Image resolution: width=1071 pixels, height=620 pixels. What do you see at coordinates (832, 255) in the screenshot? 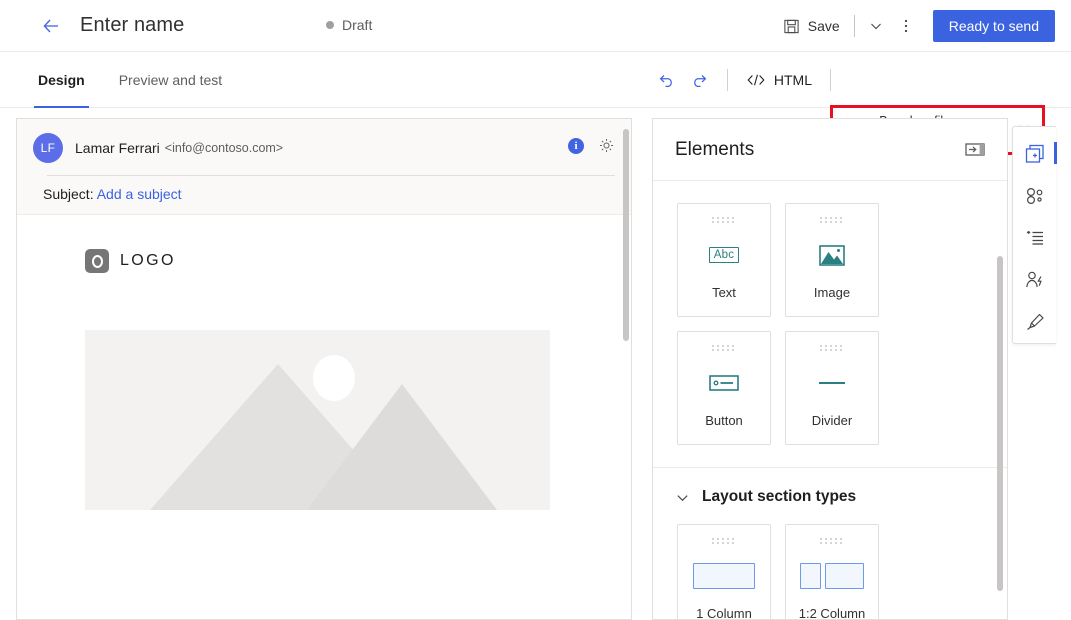
I see `image-icon` at bounding box center [832, 255].